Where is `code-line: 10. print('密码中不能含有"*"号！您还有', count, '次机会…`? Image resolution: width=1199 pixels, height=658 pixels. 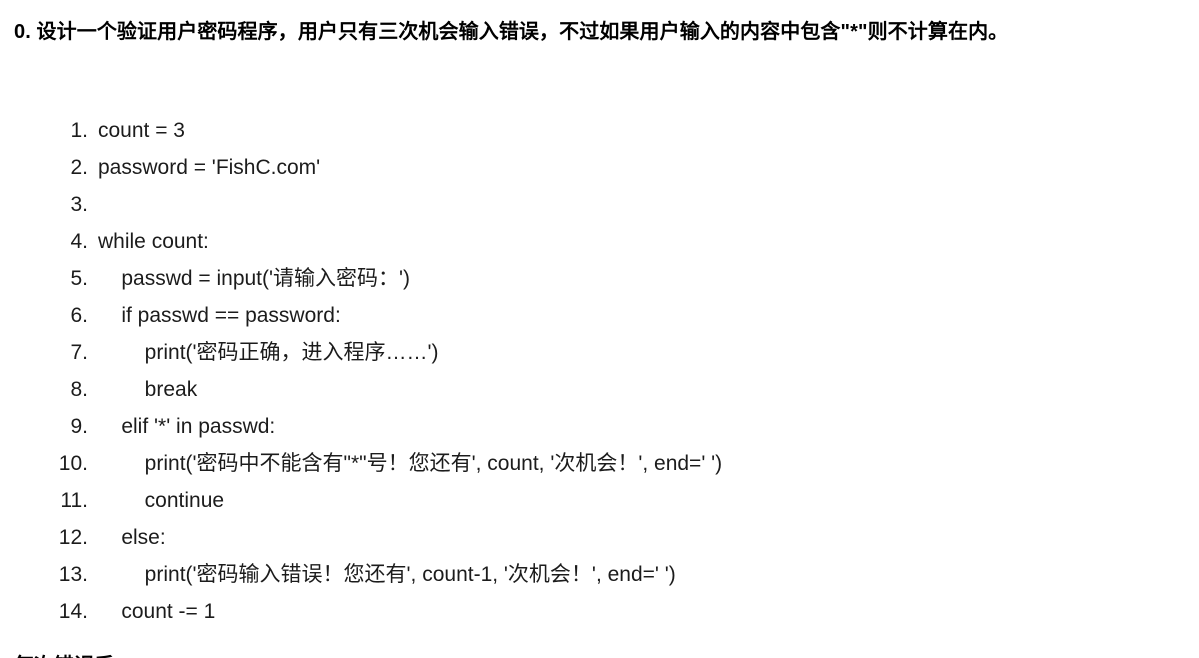 code-line: 10. print('密码中不能含有"*"号！您还有', count, '次机会… is located at coordinates (616, 463).